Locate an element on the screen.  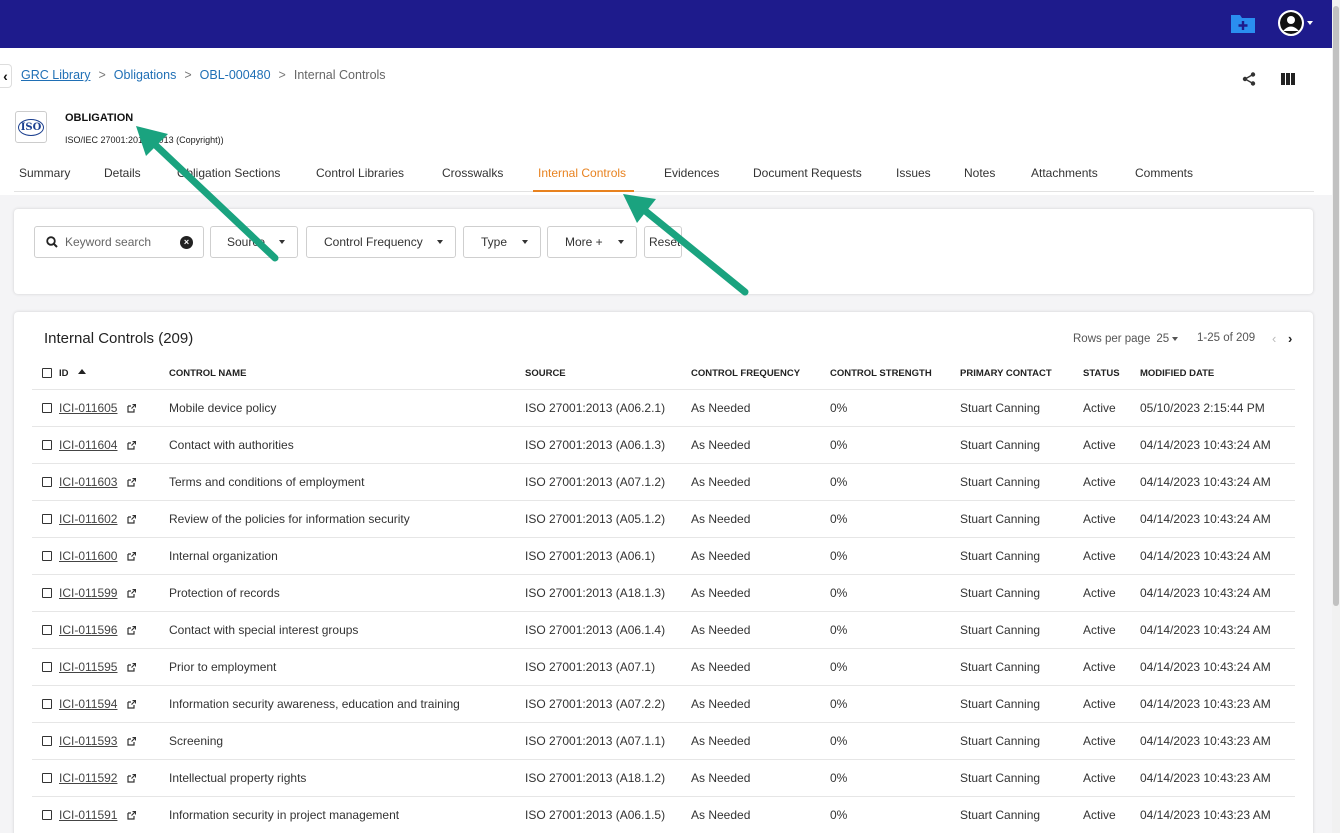
breadcrumb-obligation-id: OBL-000480 is located at coordinates (235, 75).